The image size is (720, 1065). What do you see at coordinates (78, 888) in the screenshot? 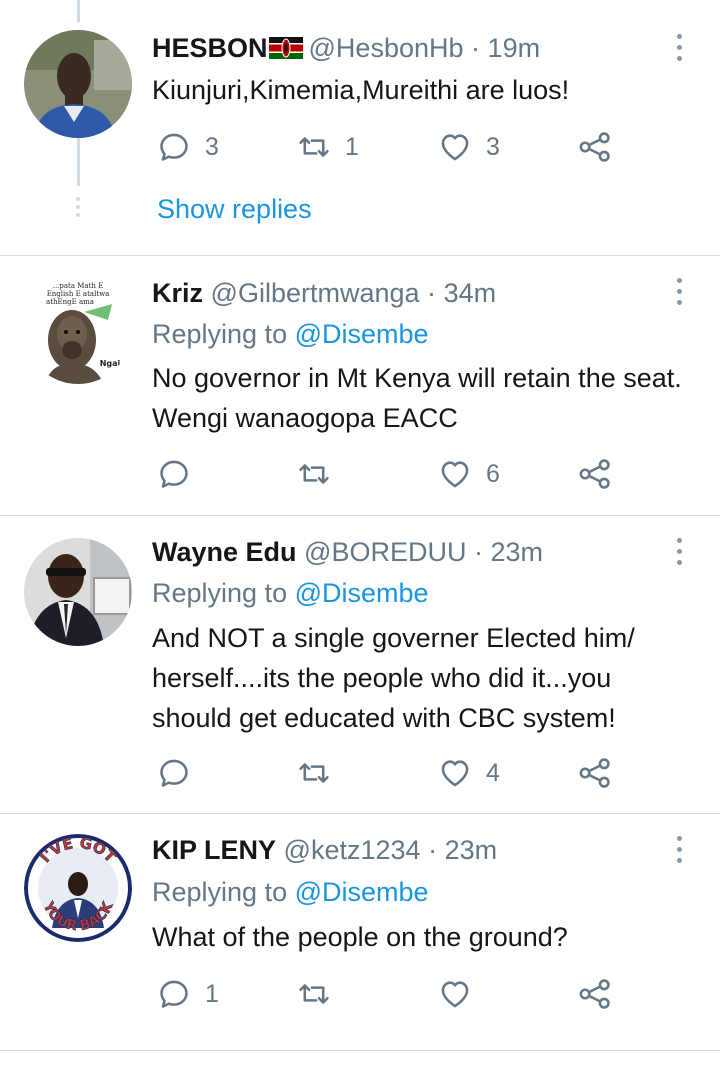
I see `avatar: I'VE GOT YOUR BACK` at bounding box center [78, 888].